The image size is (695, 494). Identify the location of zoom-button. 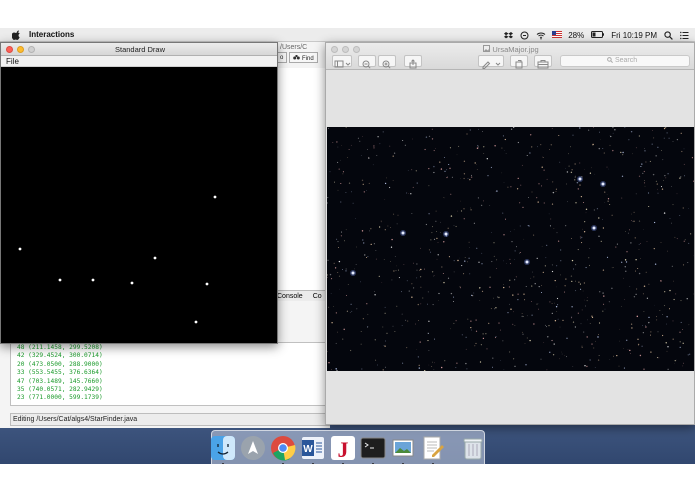
(31, 49).